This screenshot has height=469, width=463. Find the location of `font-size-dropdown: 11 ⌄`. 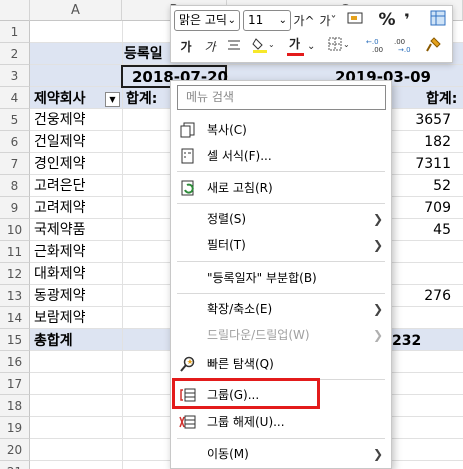

font-size-dropdown: 11 ⌄ is located at coordinates (267, 20).